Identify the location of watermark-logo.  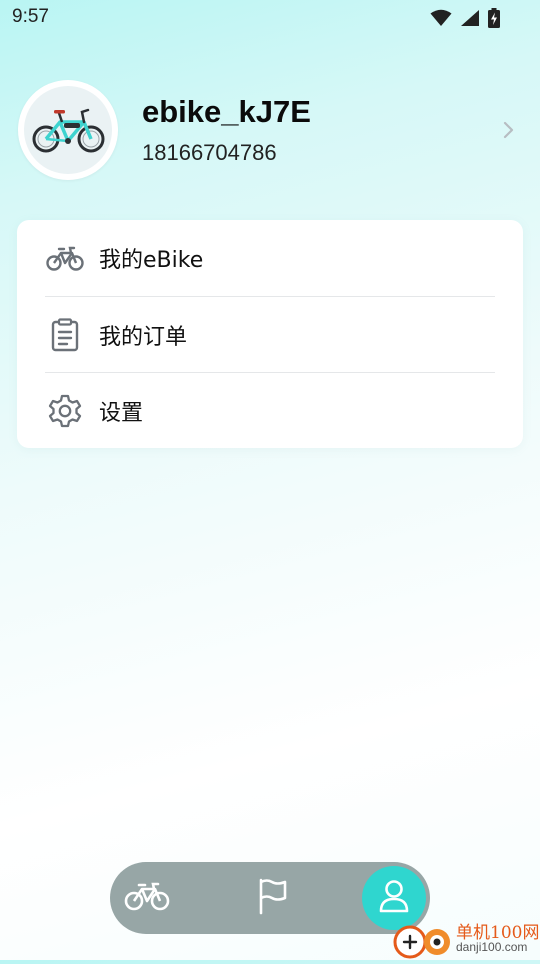
(422, 940).